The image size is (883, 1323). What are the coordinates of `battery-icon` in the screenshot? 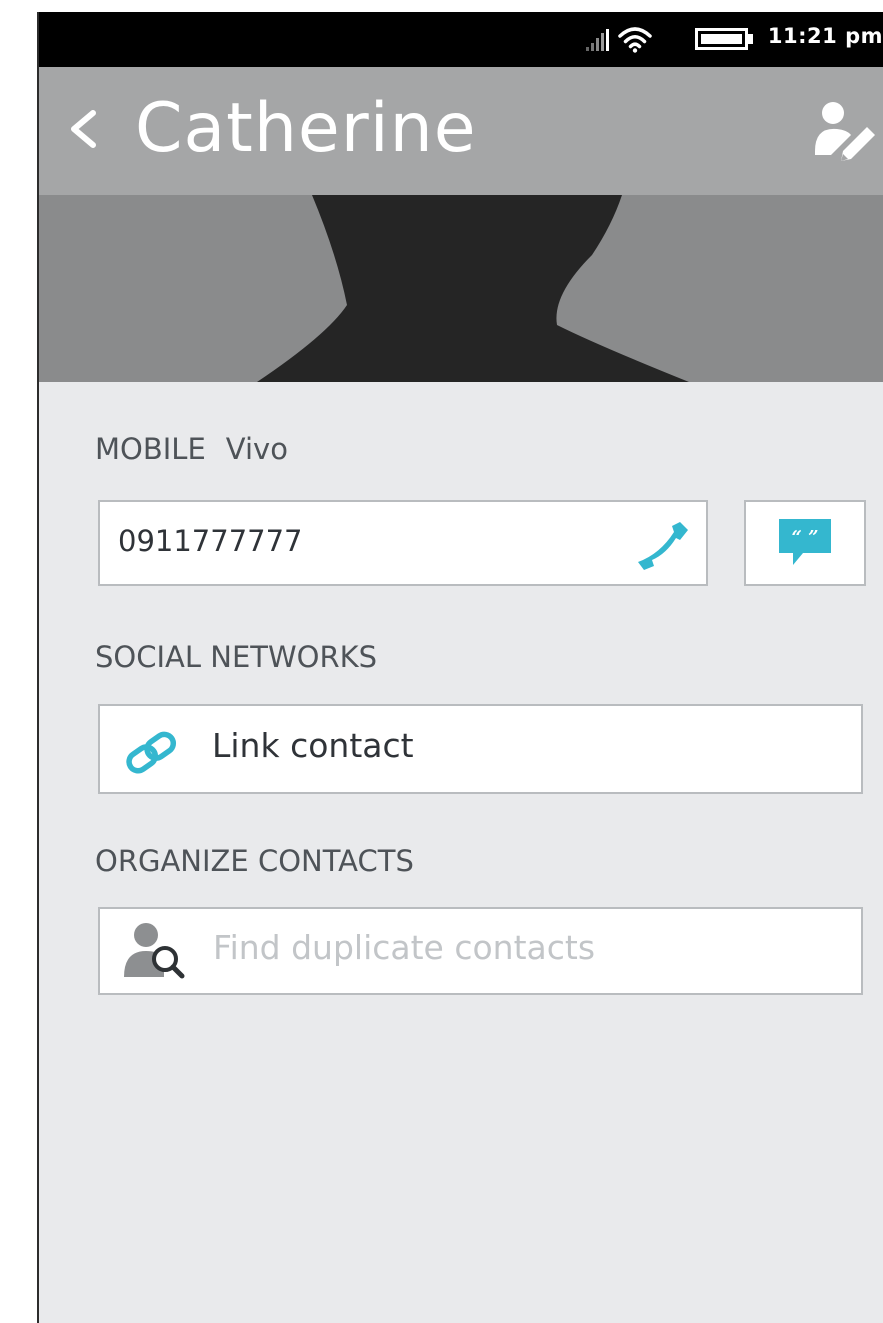 It's located at (725, 41).